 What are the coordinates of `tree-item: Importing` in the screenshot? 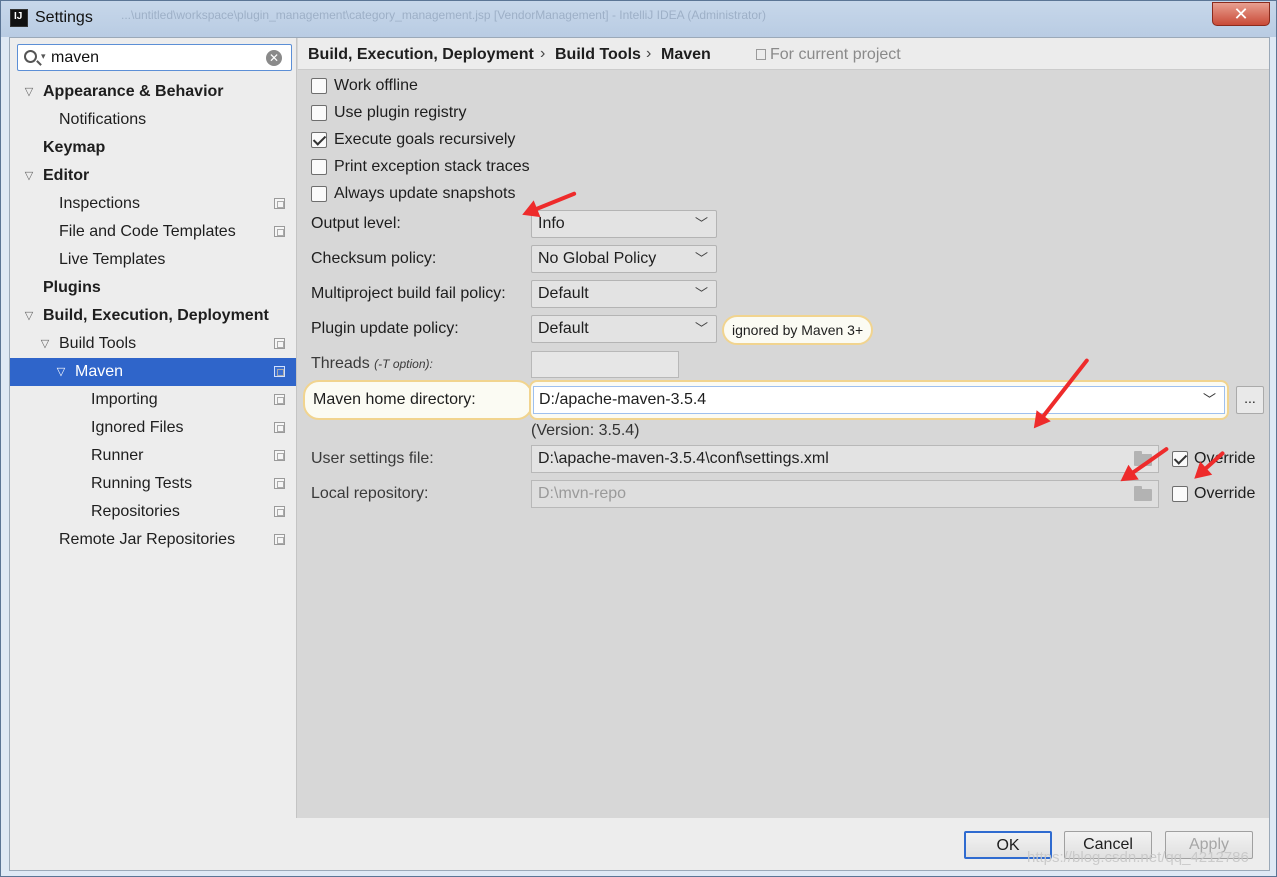 It's located at (153, 400).